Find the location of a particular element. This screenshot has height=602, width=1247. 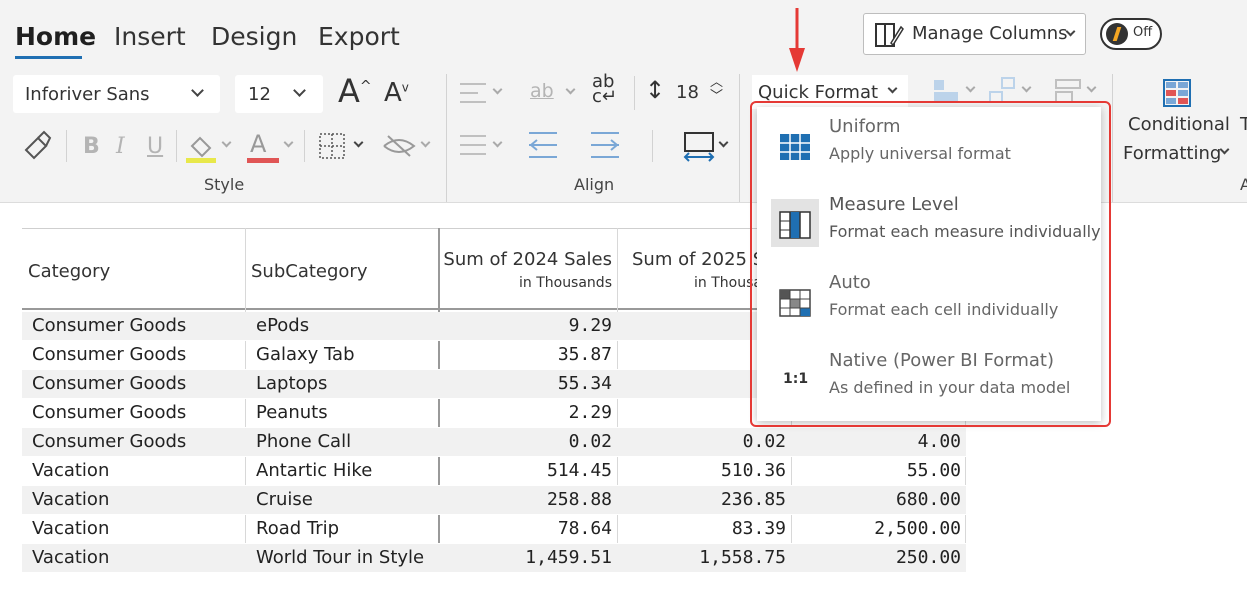

group-label-align: Align is located at coordinates (594, 184).